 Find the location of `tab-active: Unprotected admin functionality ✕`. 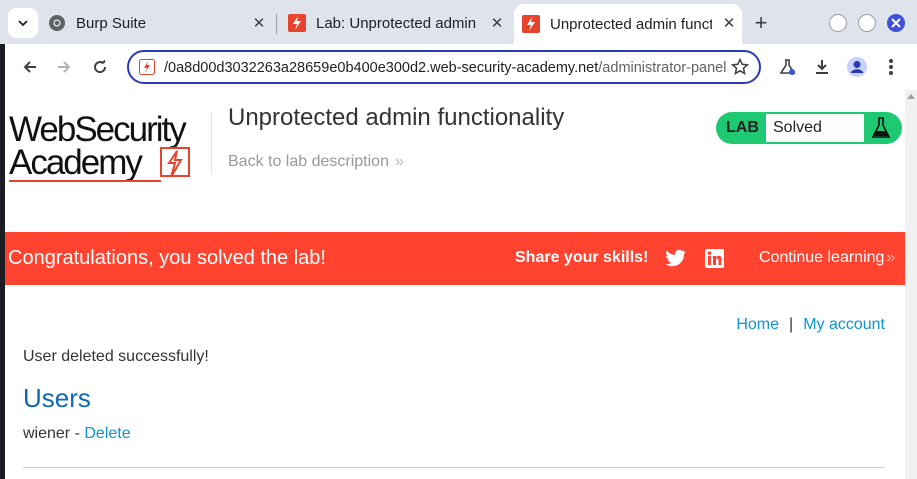

tab-active: Unprotected admin functionality ✕ is located at coordinates (628, 24).